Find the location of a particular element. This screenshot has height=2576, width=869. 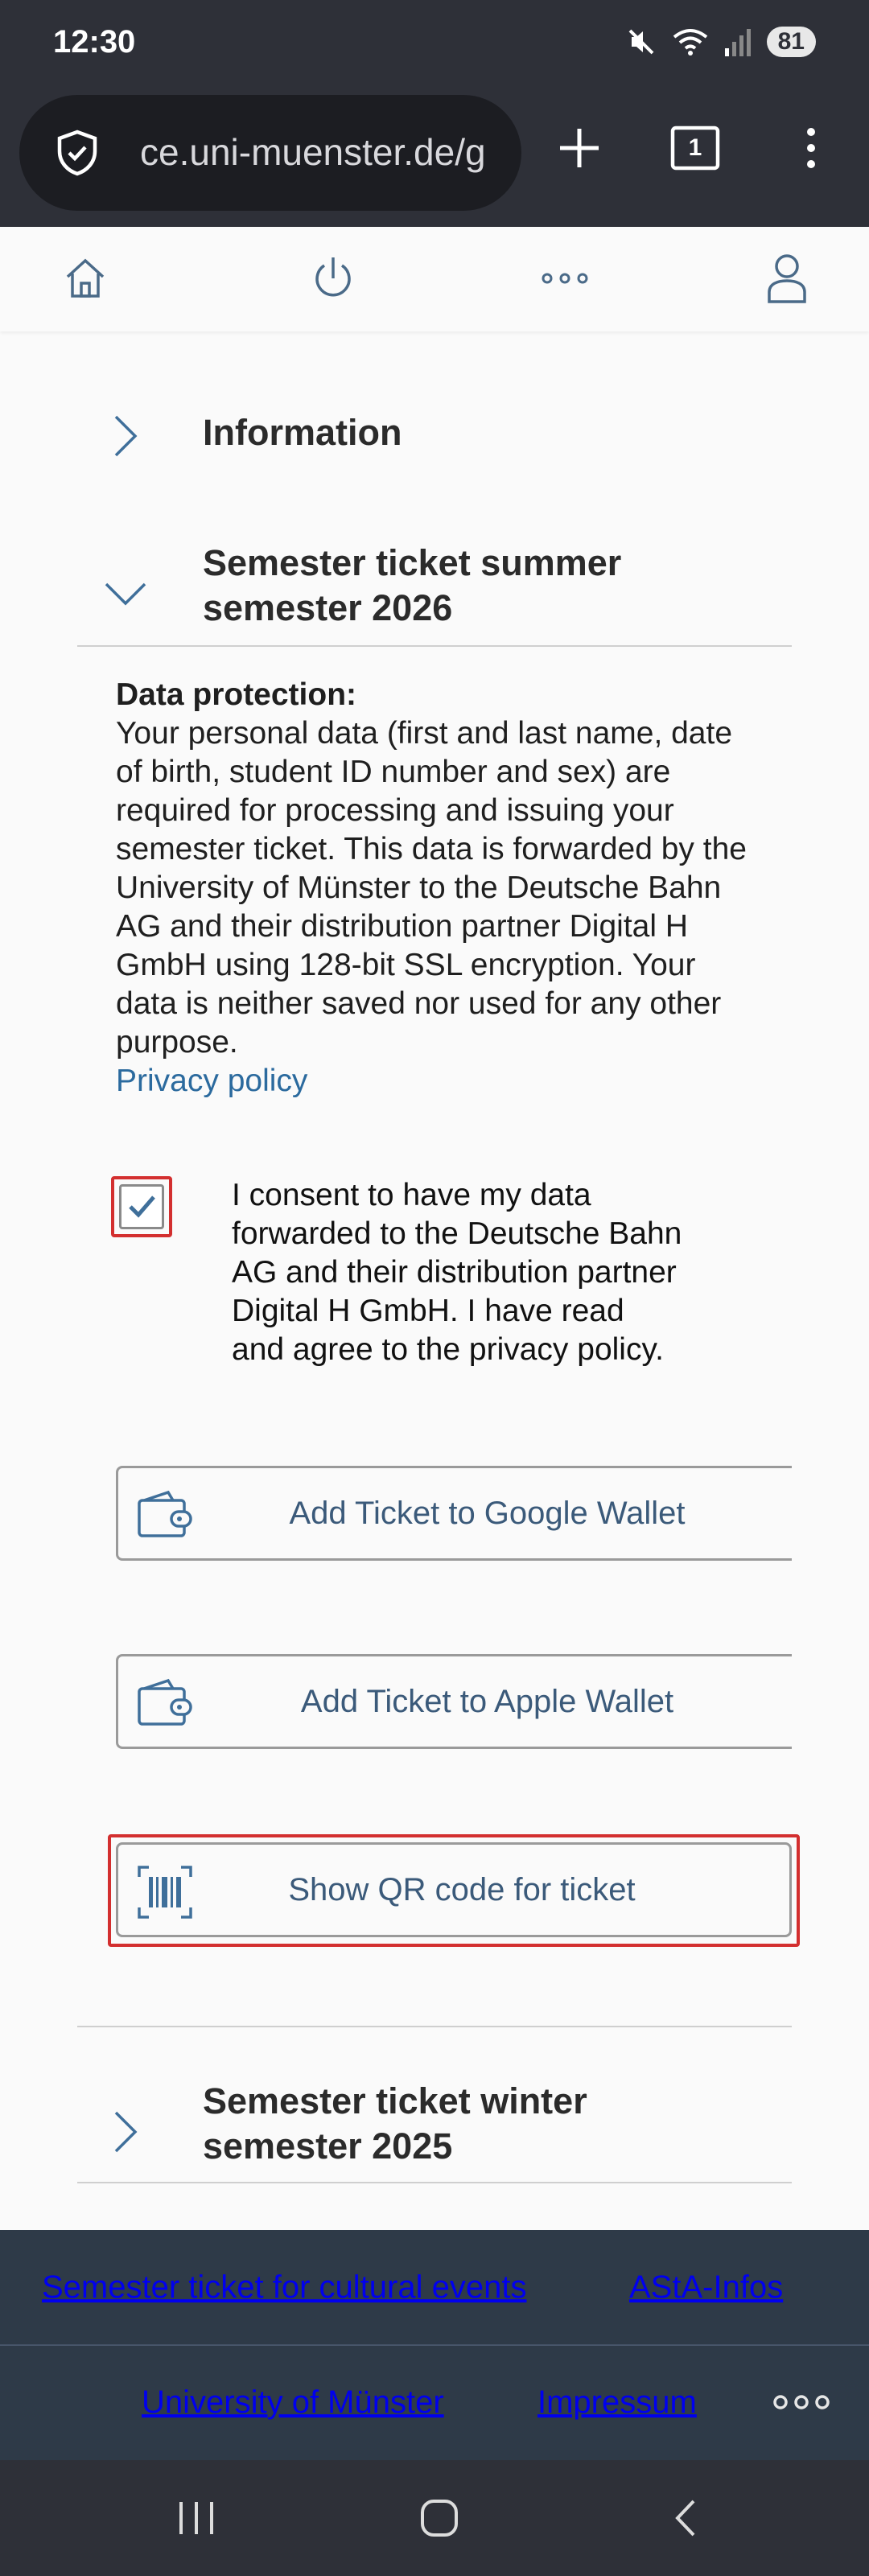

signal-icon is located at coordinates (737, 42).